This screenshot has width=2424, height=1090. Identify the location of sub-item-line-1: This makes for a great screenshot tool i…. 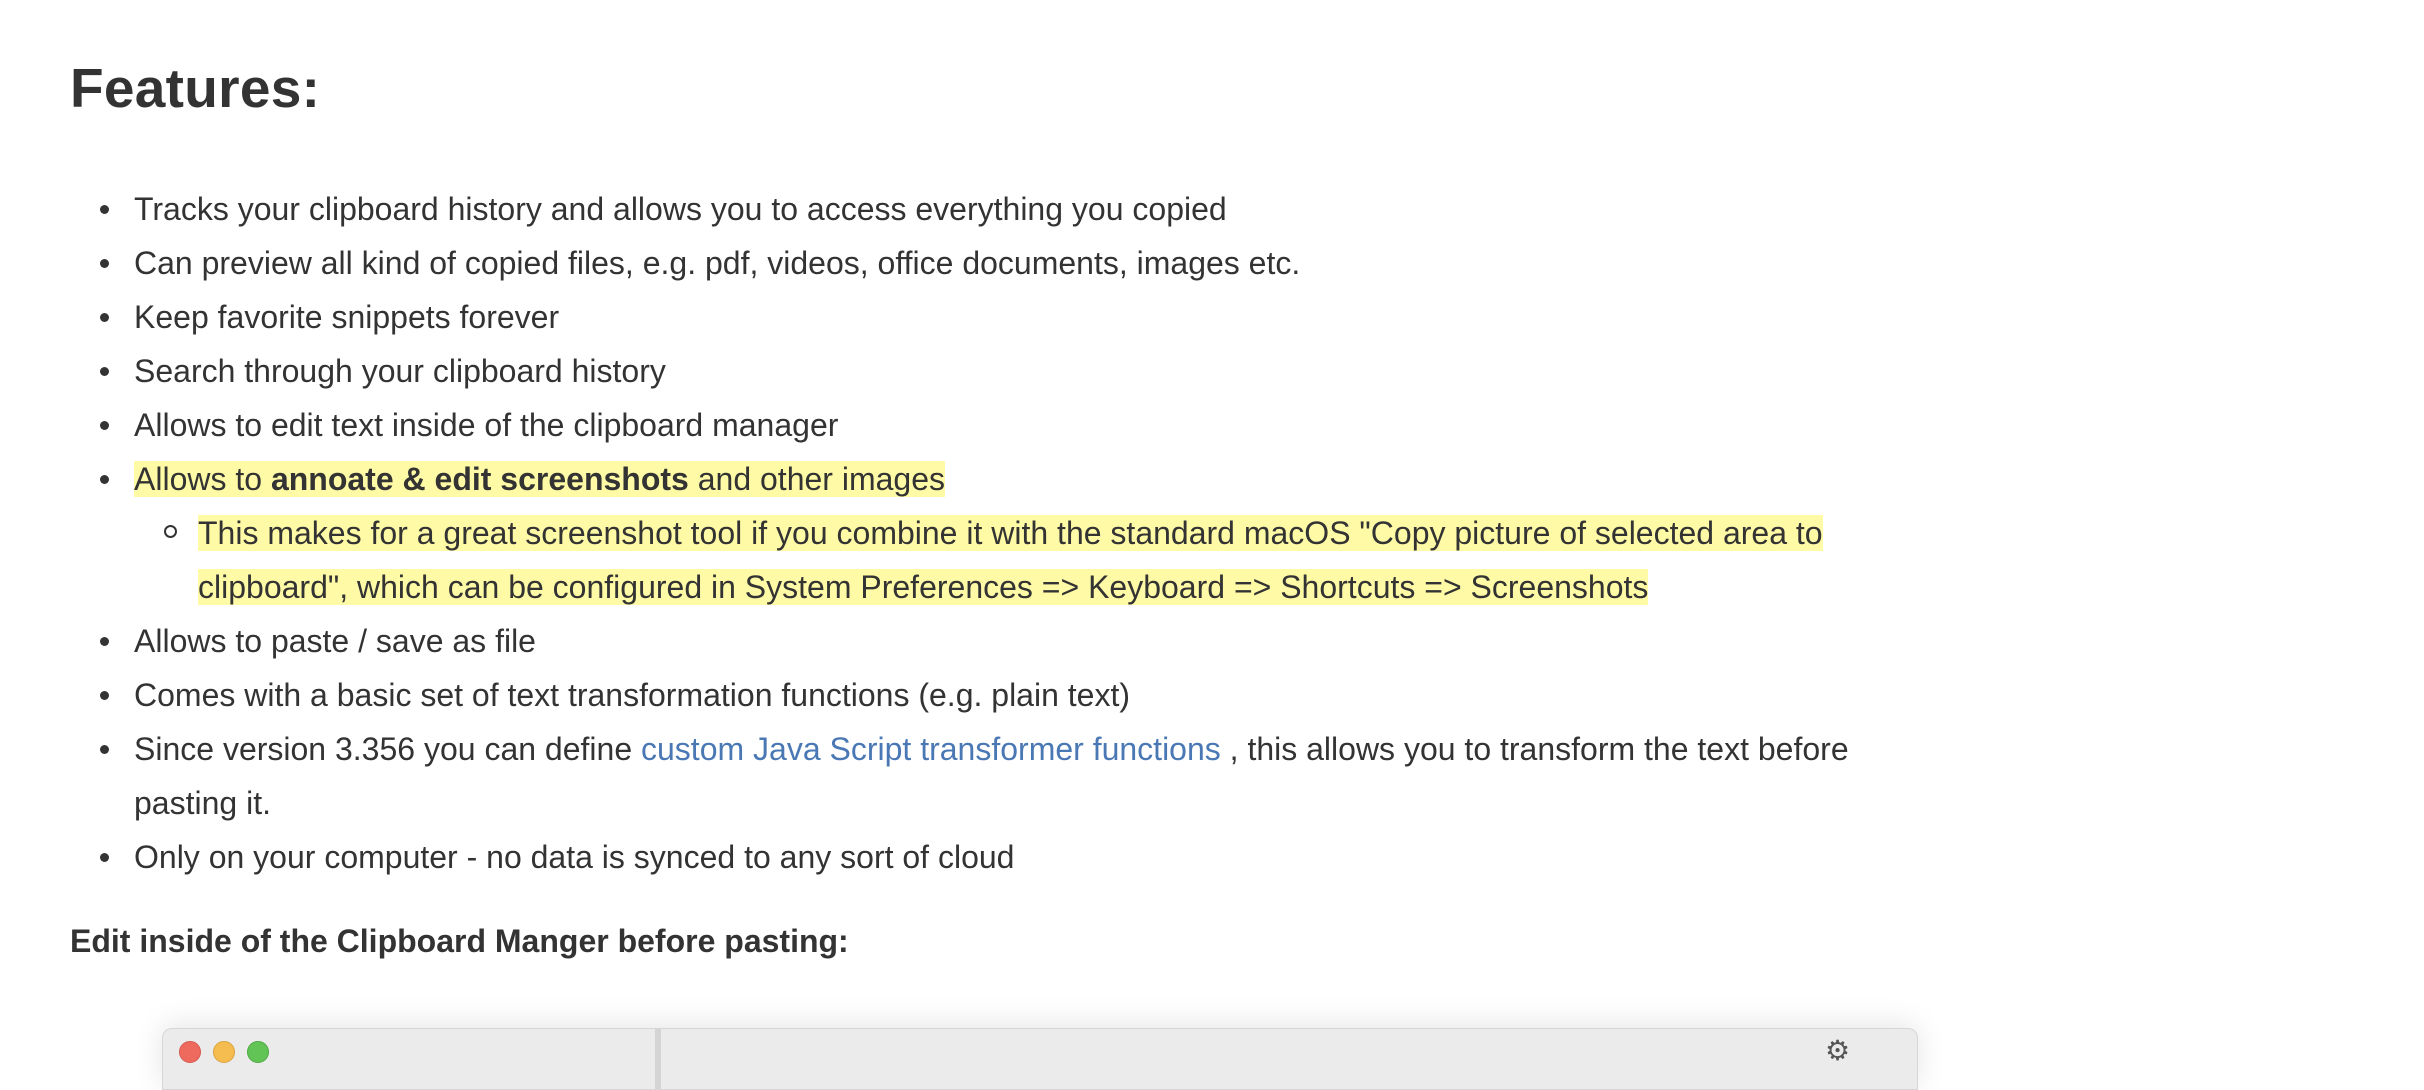
(1128, 533).